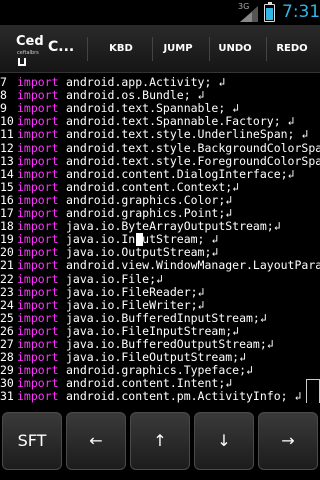  Describe the element at coordinates (121, 49) in the screenshot. I see `kbd-button: KBD` at that location.